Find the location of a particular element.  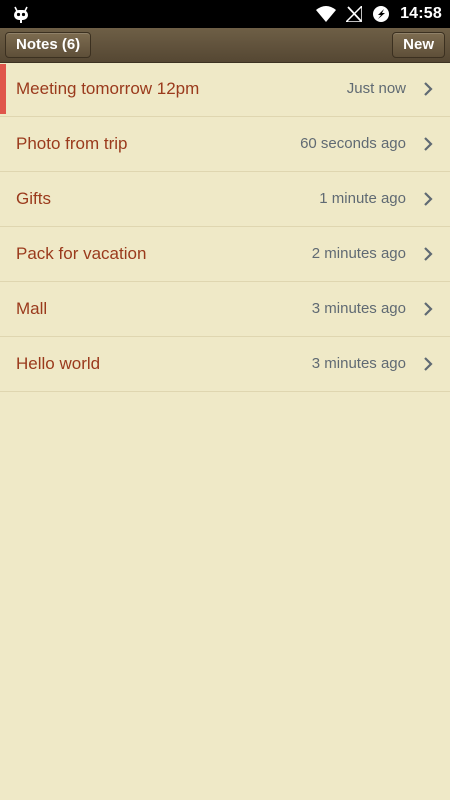

note-title: Hello world is located at coordinates (58, 363).